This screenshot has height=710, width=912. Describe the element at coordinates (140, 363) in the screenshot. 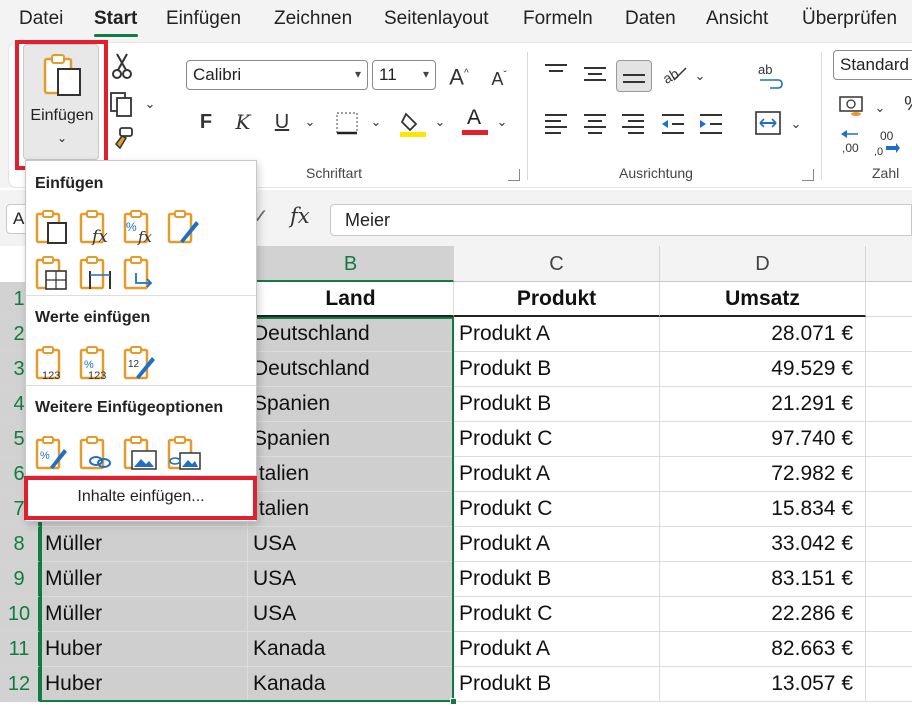

I see `paste-values-source-formatting-icon: 12` at that location.